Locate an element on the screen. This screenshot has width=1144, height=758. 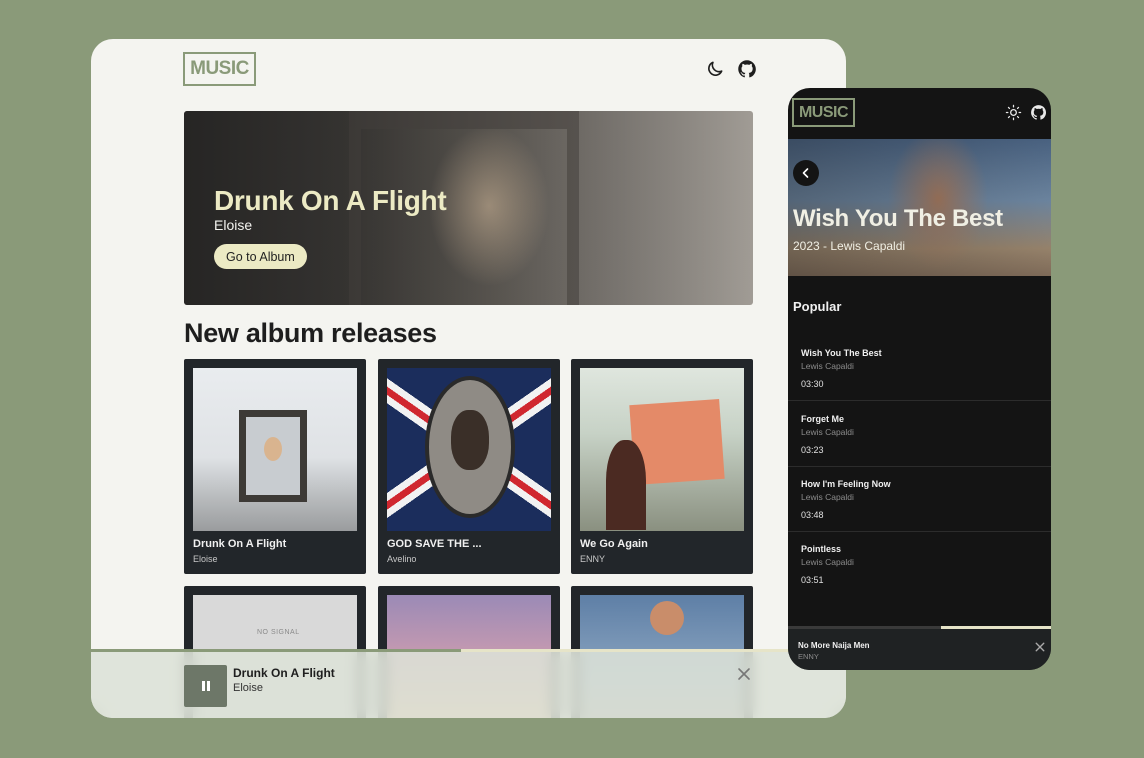
now-playing-artist: ENNY is located at coordinates (808, 656).